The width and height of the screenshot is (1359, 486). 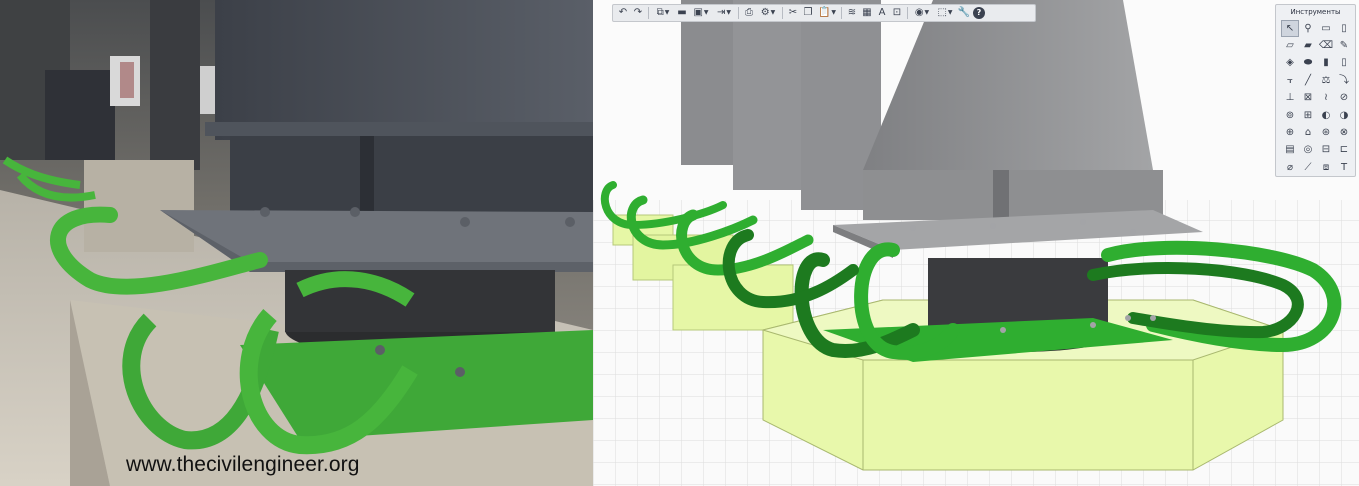 I want to click on tool-button: ▭, so click(x=1326, y=28).